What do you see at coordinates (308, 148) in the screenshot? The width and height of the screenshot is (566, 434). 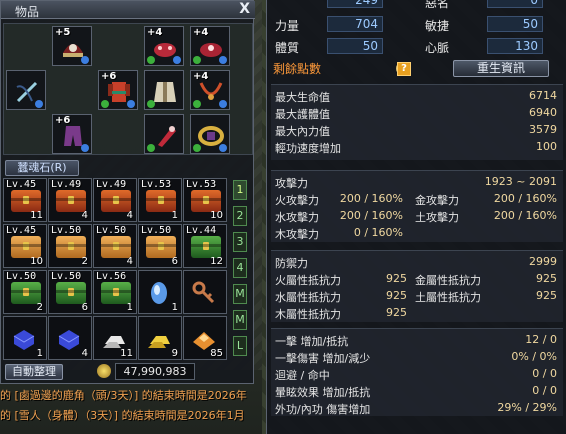 I see `basic-stat-label: 輕功速度增加` at bounding box center [308, 148].